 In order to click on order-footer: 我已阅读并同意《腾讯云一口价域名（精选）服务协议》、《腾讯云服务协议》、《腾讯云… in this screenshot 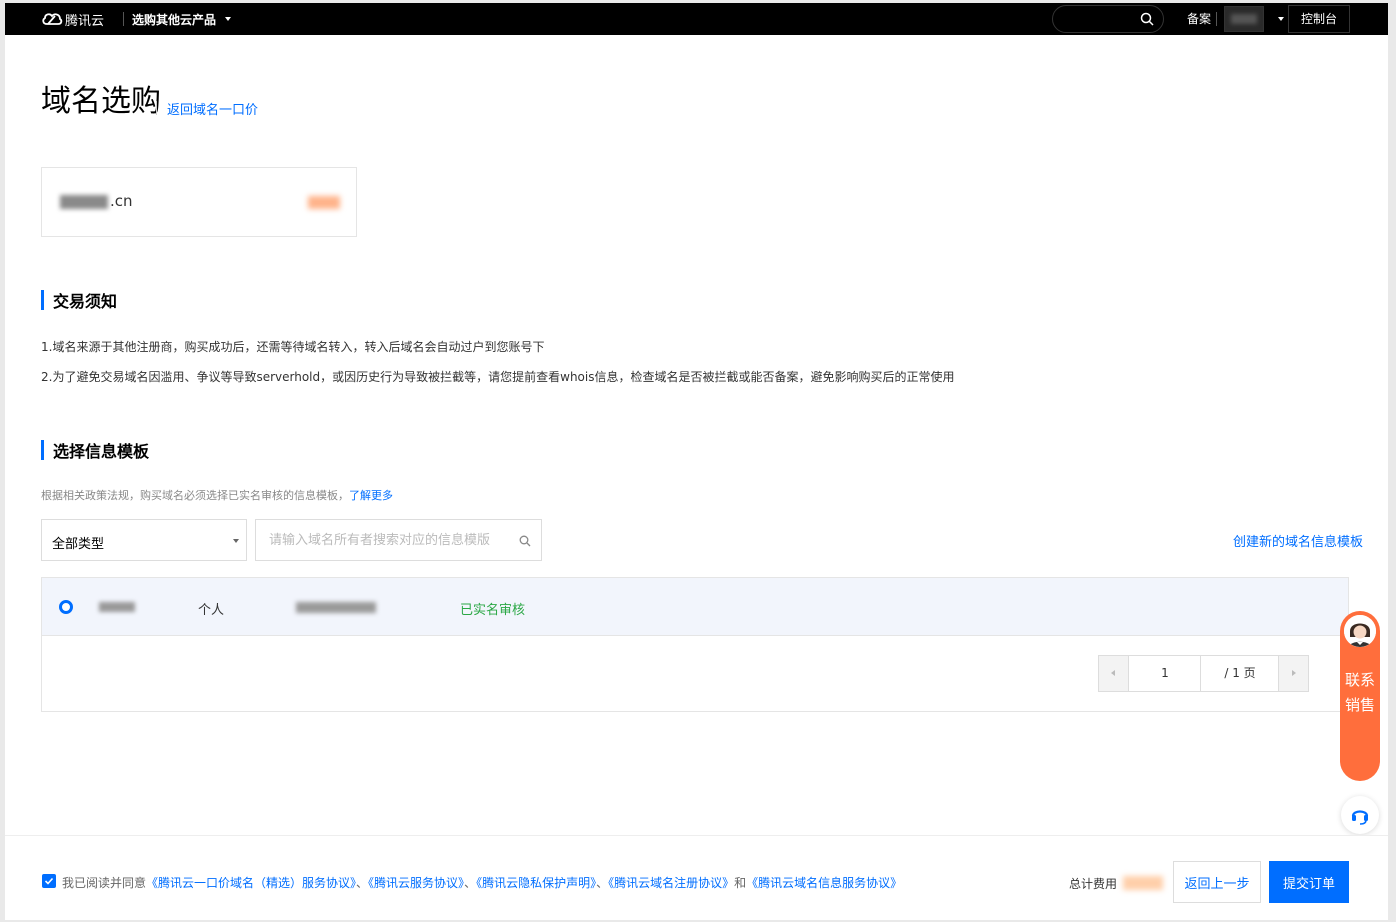, I will do `click(696, 877)`.